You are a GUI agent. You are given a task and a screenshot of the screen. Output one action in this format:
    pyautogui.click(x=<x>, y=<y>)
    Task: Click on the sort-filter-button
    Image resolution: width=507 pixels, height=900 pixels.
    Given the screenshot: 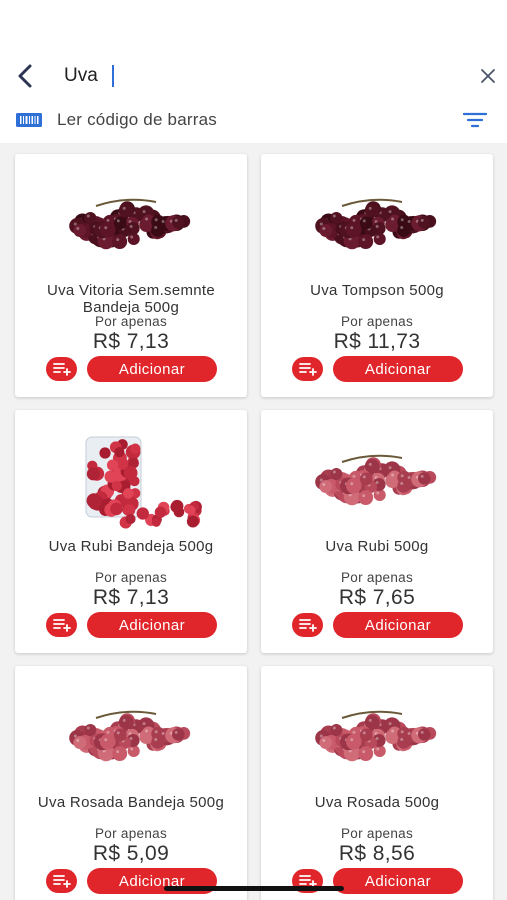 What is the action you would take?
    pyautogui.click(x=475, y=120)
    